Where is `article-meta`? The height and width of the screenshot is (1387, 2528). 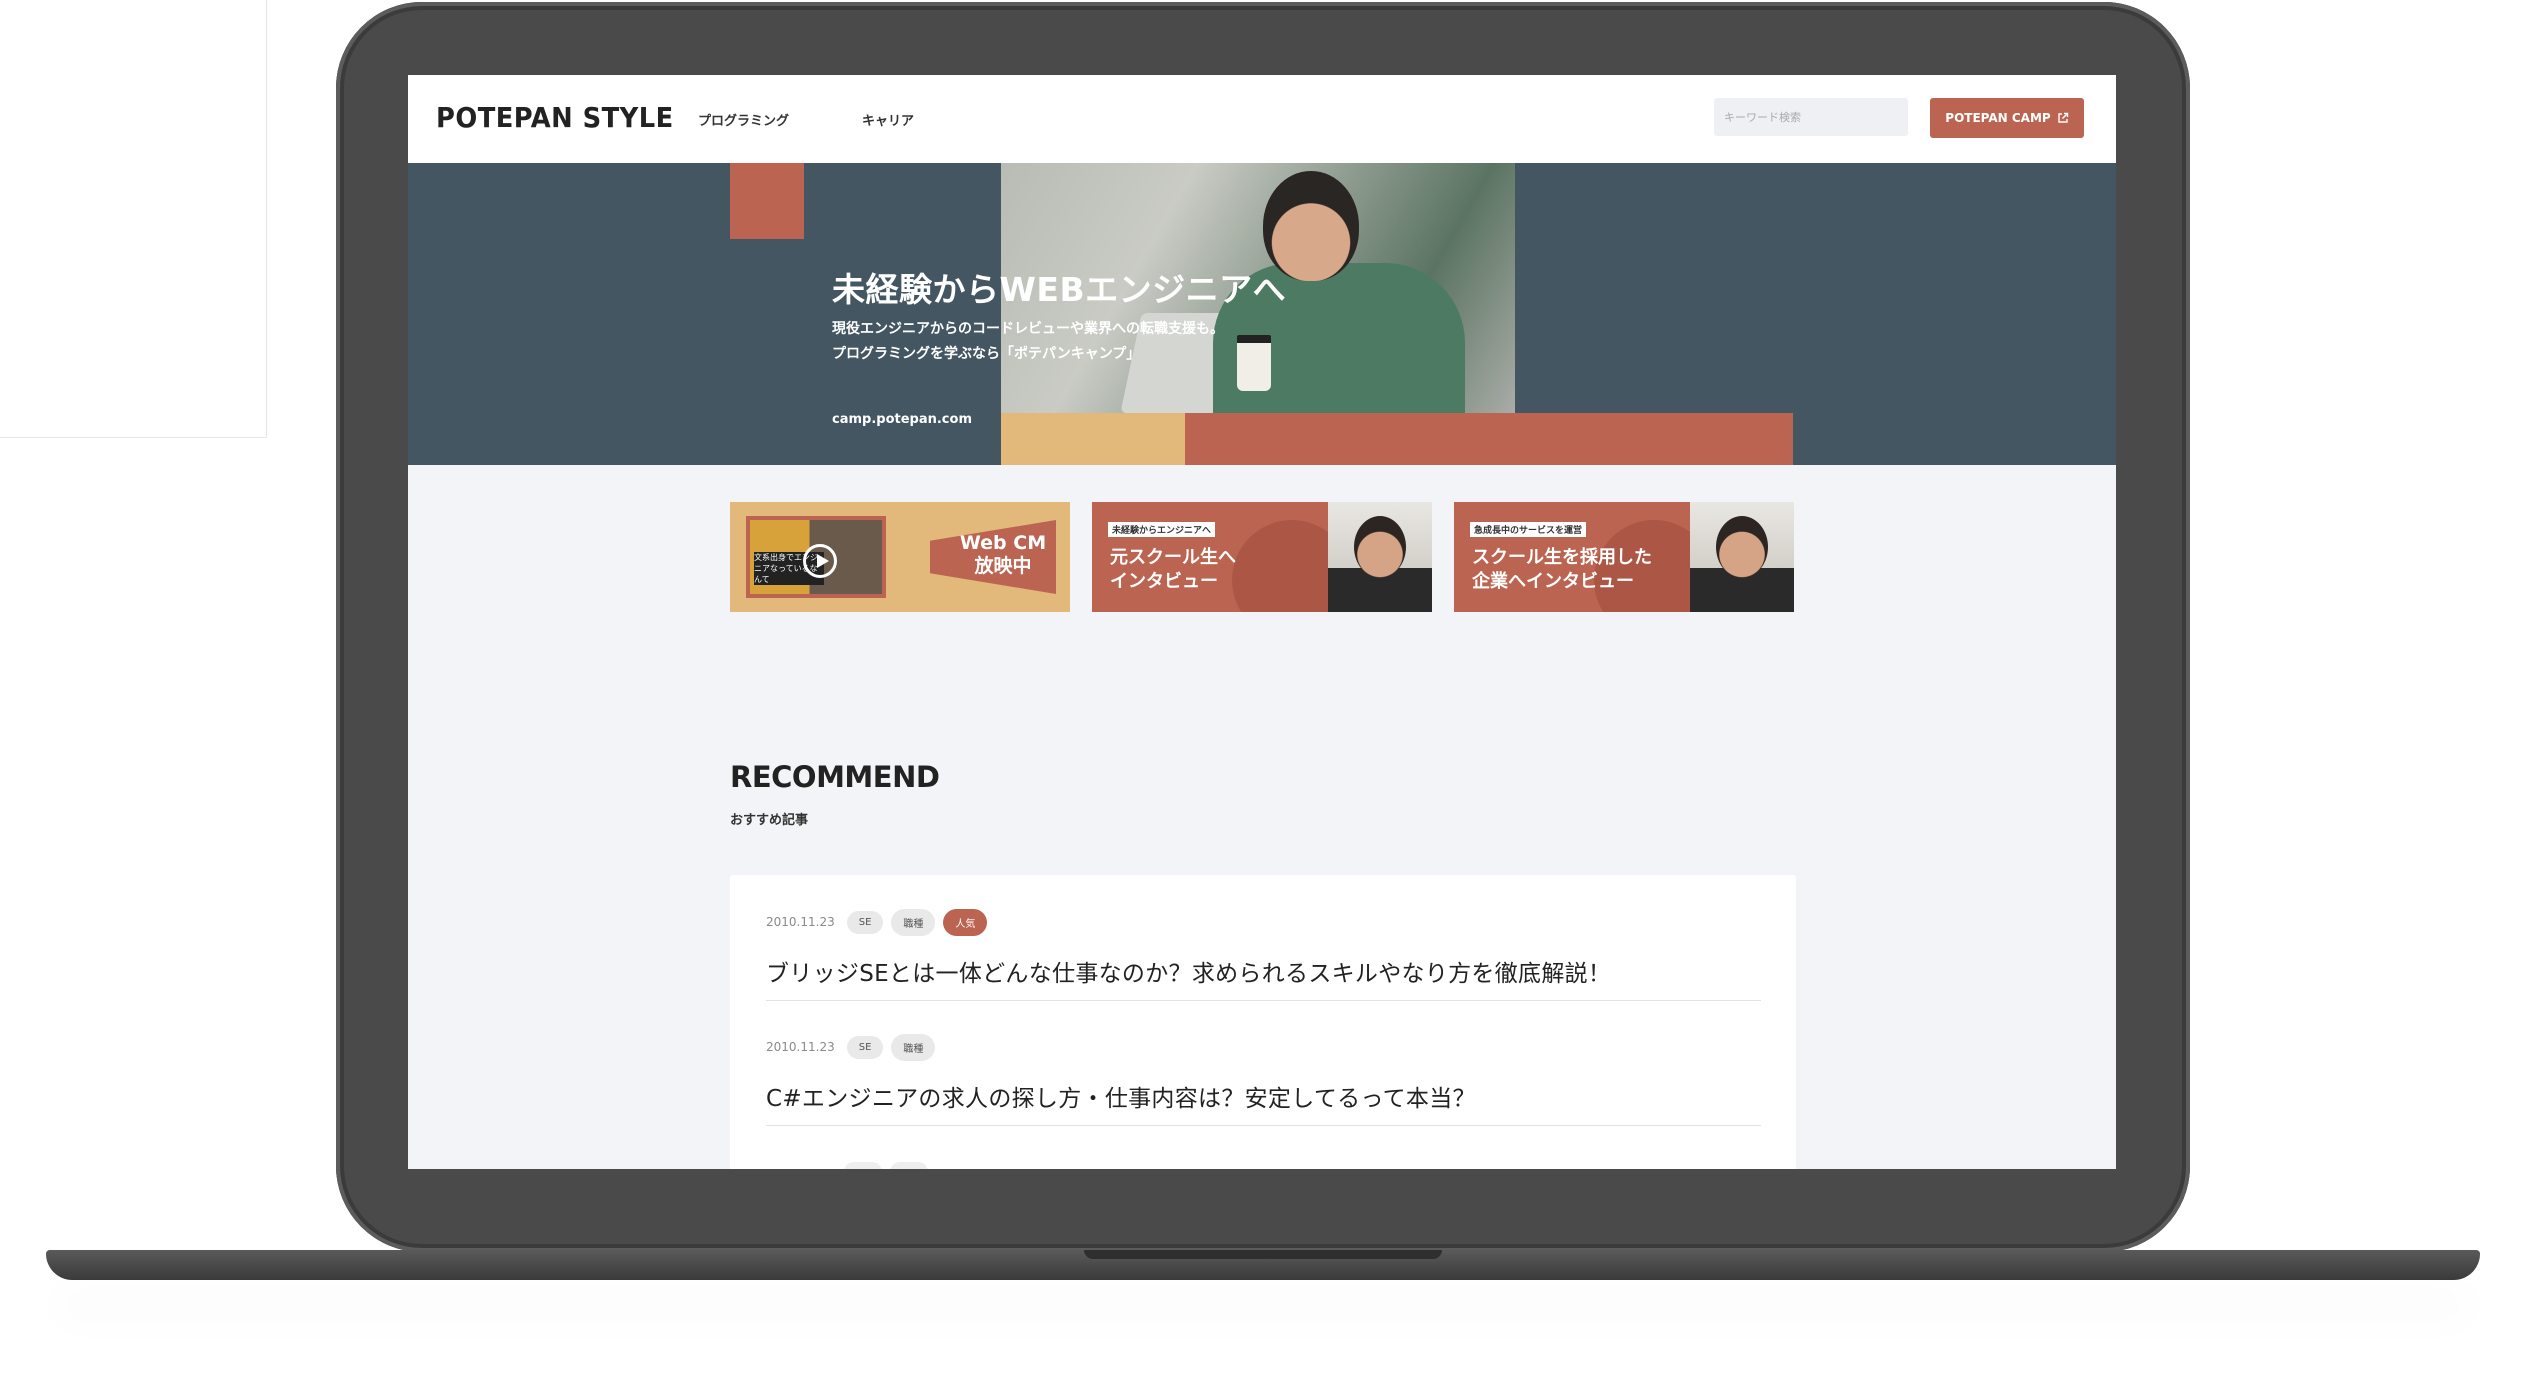 article-meta is located at coordinates (847, 1163).